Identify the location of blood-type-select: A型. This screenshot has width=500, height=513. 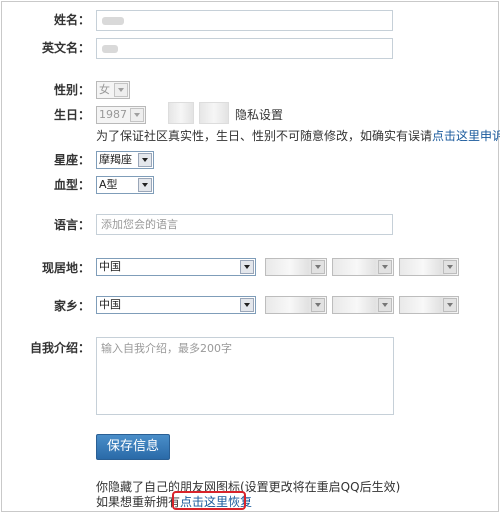
(125, 185).